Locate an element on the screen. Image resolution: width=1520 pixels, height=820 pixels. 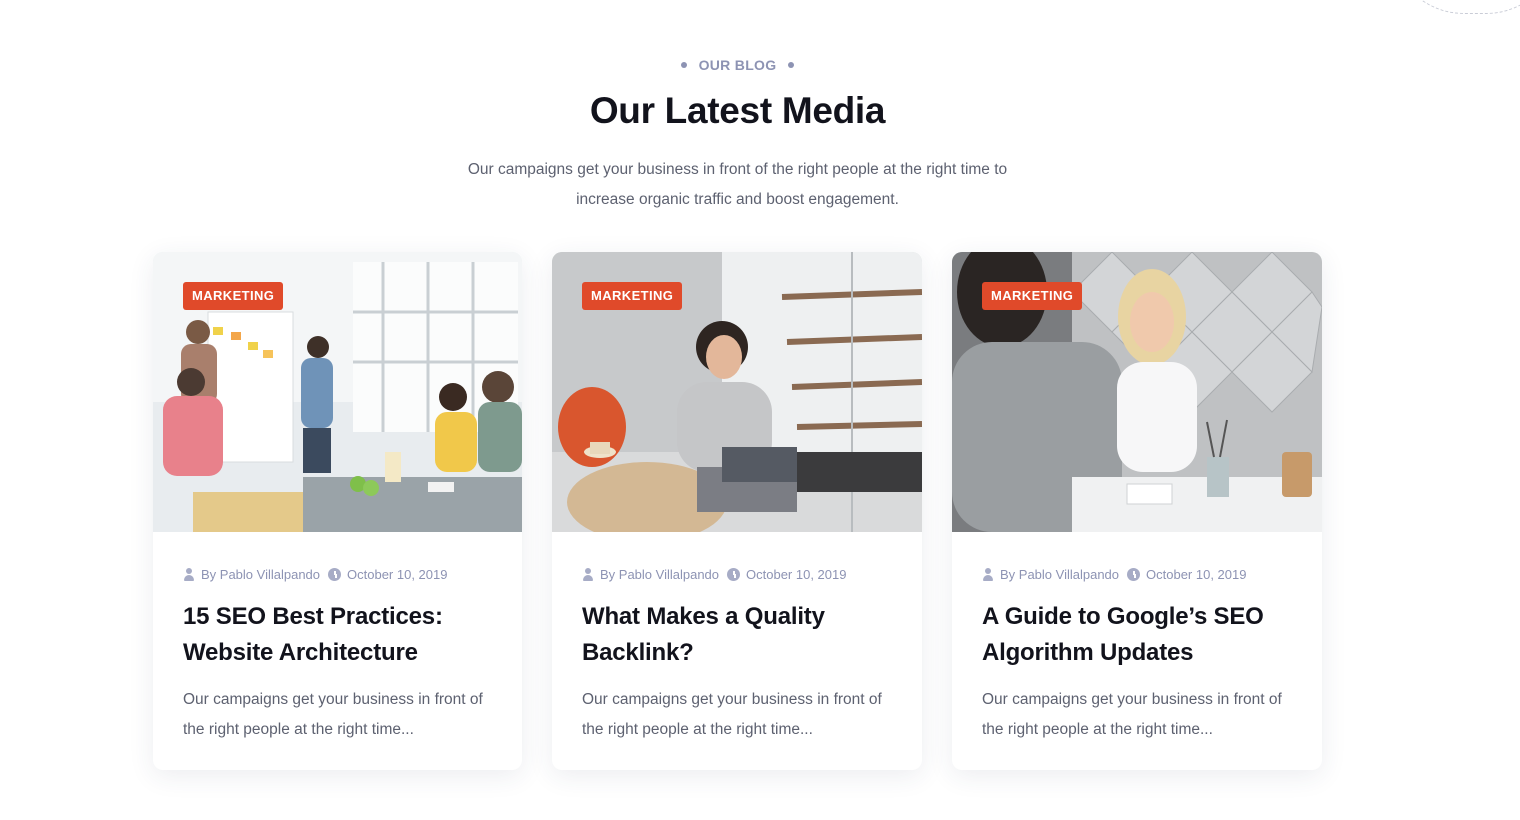
eyebrow-dot-left is located at coordinates (683, 65).